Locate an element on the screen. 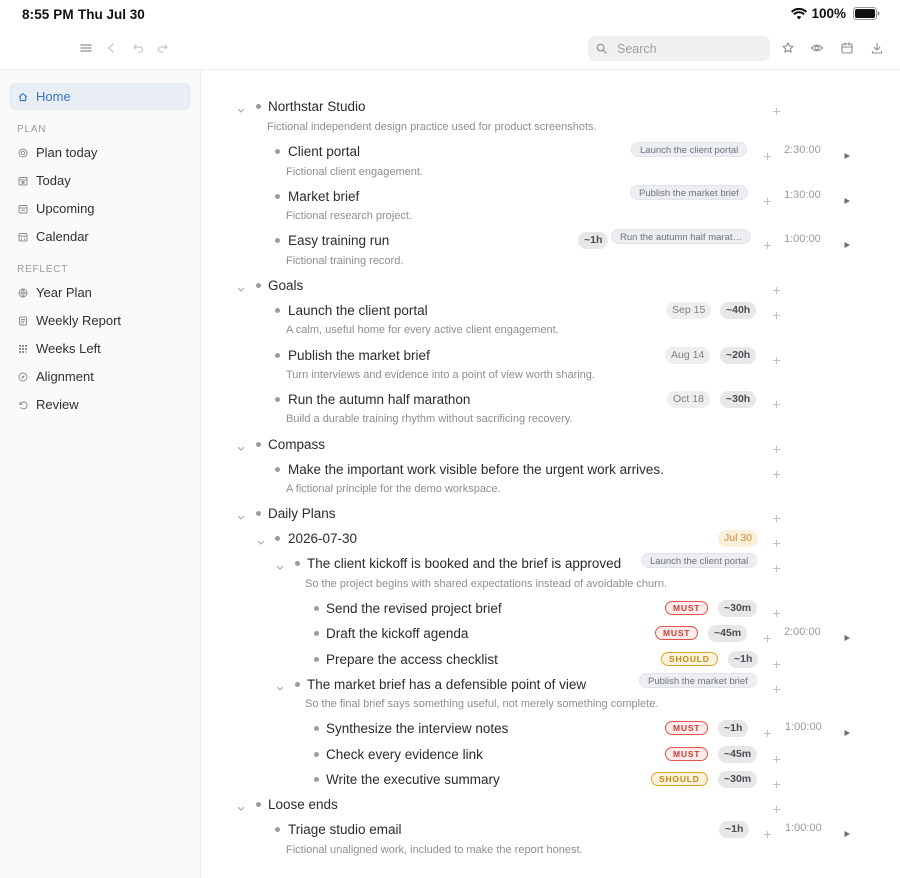 The image size is (900, 878). node-title: Market brief is located at coordinates (323, 196).